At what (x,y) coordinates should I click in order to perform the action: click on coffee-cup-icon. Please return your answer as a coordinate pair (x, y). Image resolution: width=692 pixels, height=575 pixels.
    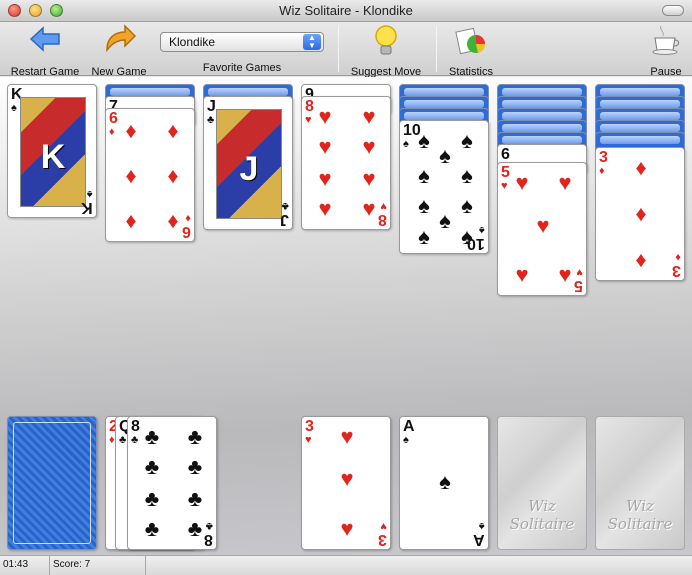
    Looking at the image, I should click on (666, 42).